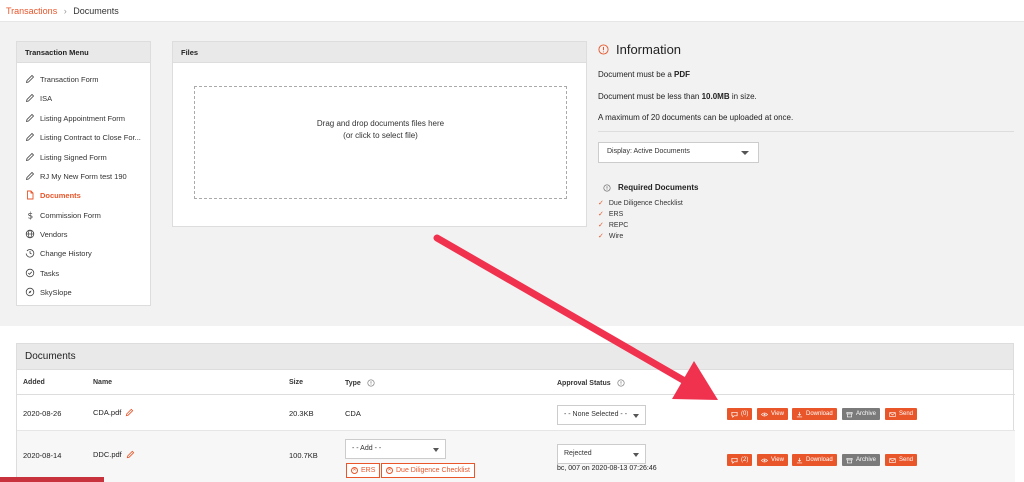 The image size is (1024, 482). What do you see at coordinates (819, 460) in the screenshot?
I see `download-label: Download` at bounding box center [819, 460].